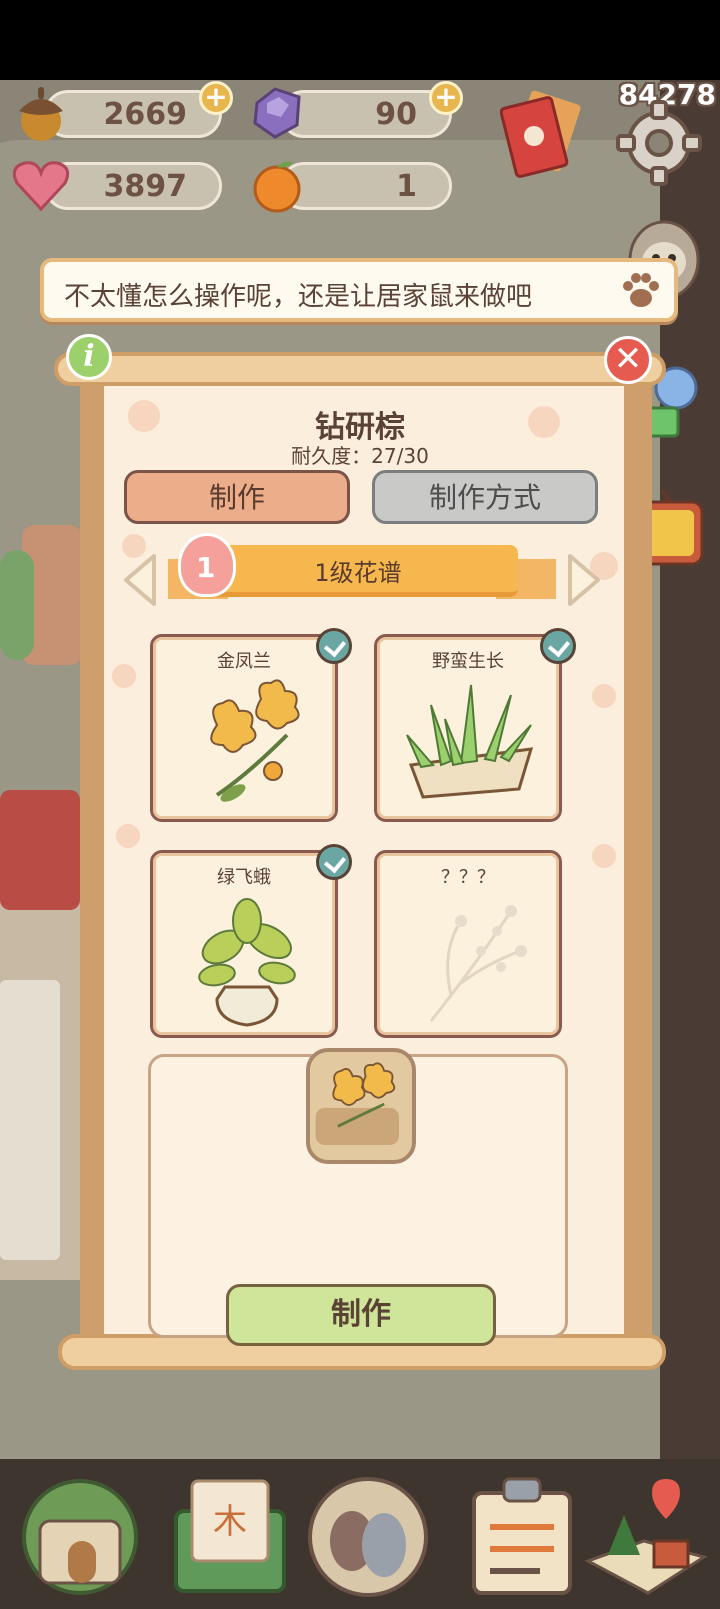  Describe the element at coordinates (468, 877) in the screenshot. I see `recipe-name: ？？？` at that location.